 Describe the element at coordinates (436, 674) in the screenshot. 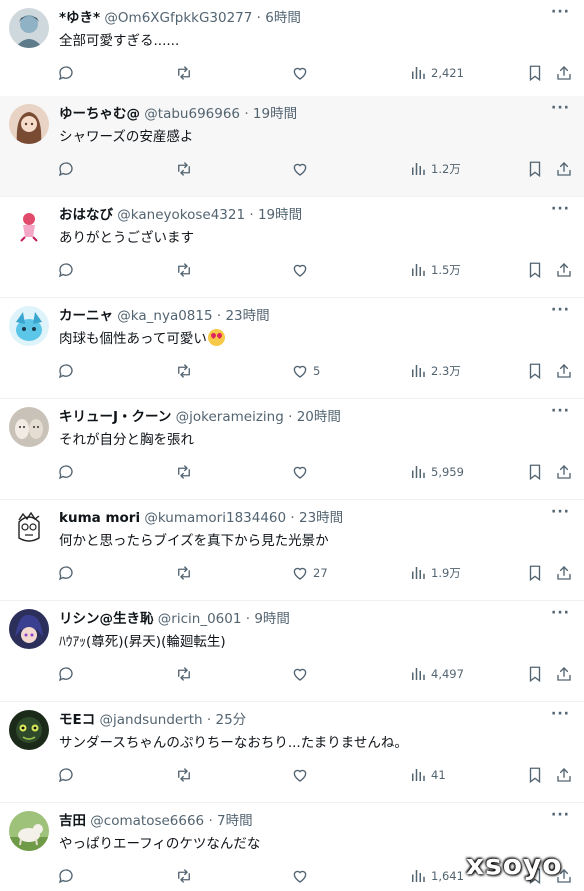

I see `views-button: 4,497` at that location.